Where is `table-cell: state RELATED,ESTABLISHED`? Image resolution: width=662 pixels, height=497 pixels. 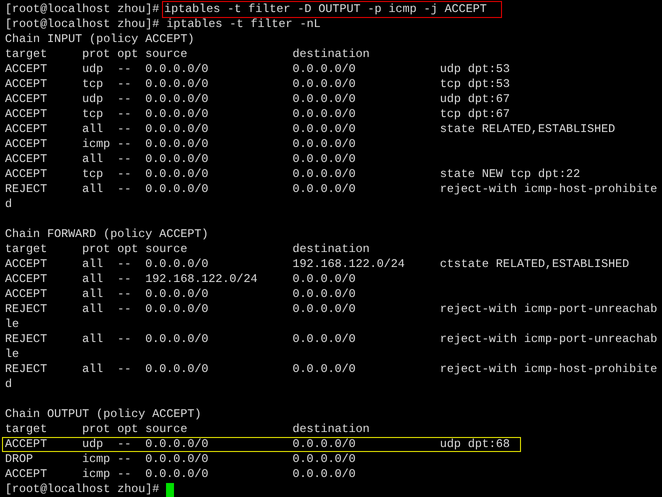
table-cell: state RELATED,ESTABLISHED is located at coordinates (528, 129).